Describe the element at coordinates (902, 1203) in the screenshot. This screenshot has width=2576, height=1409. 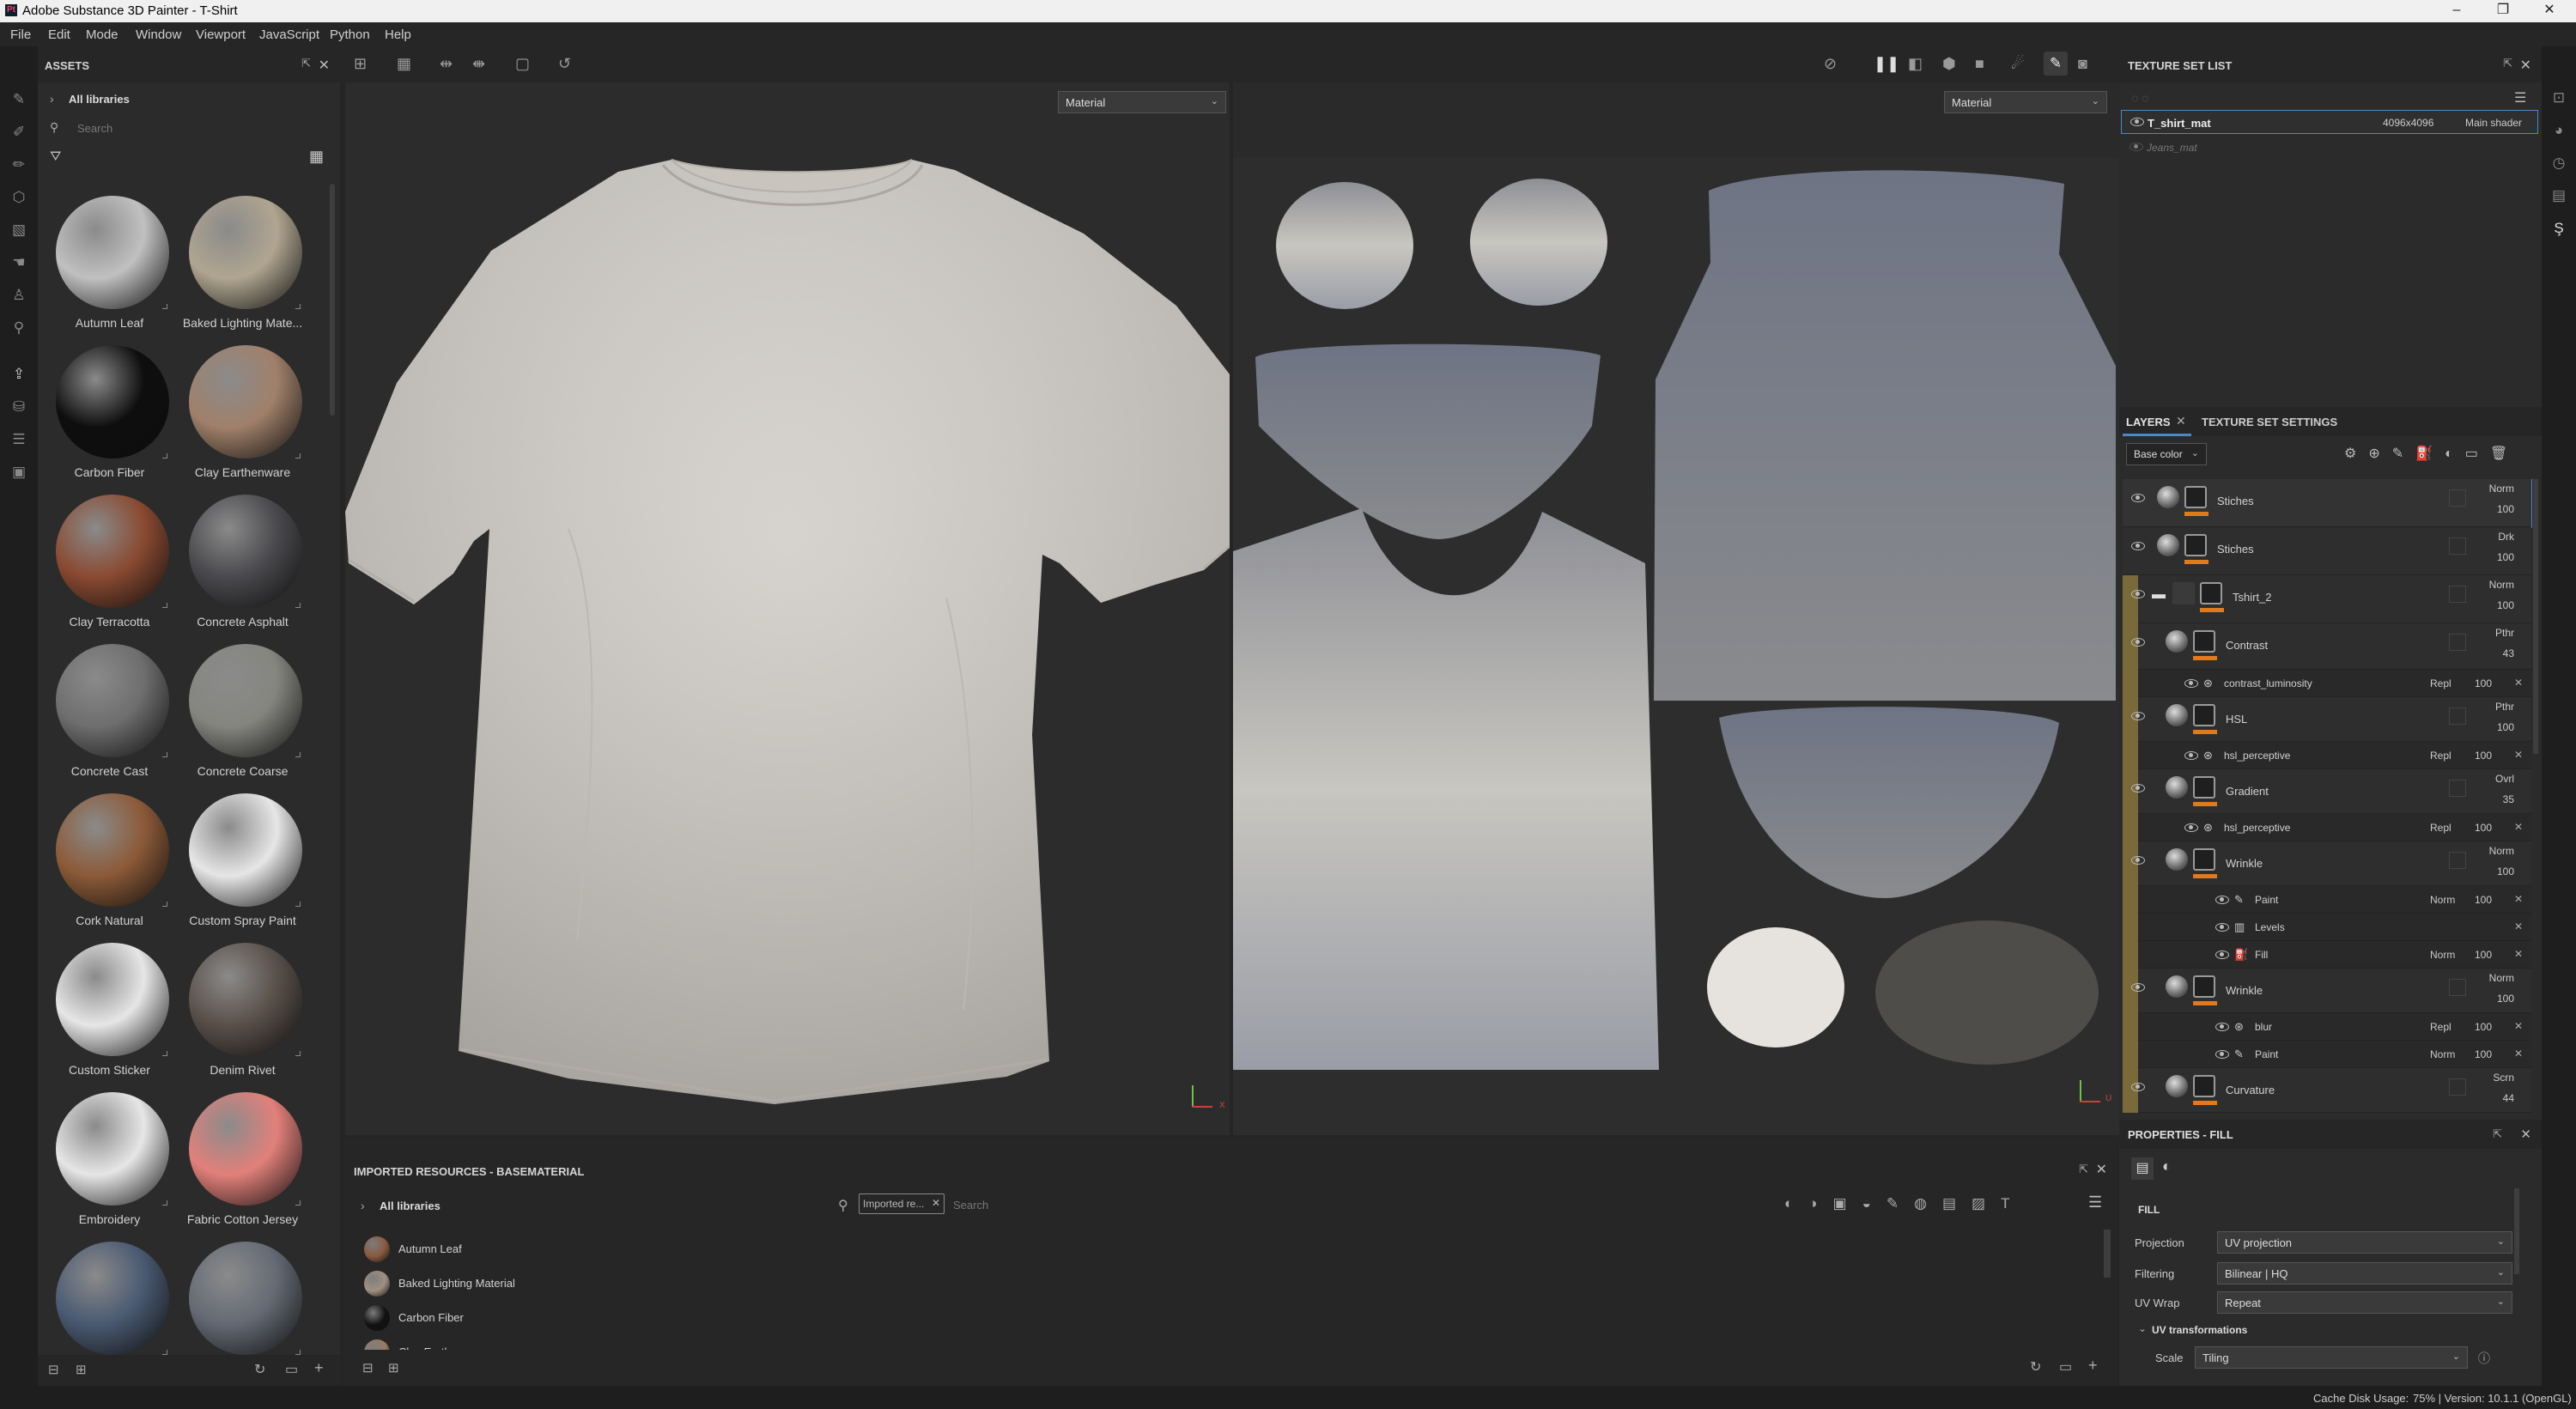
I see `filter-tag: Imported re... ✕` at that location.